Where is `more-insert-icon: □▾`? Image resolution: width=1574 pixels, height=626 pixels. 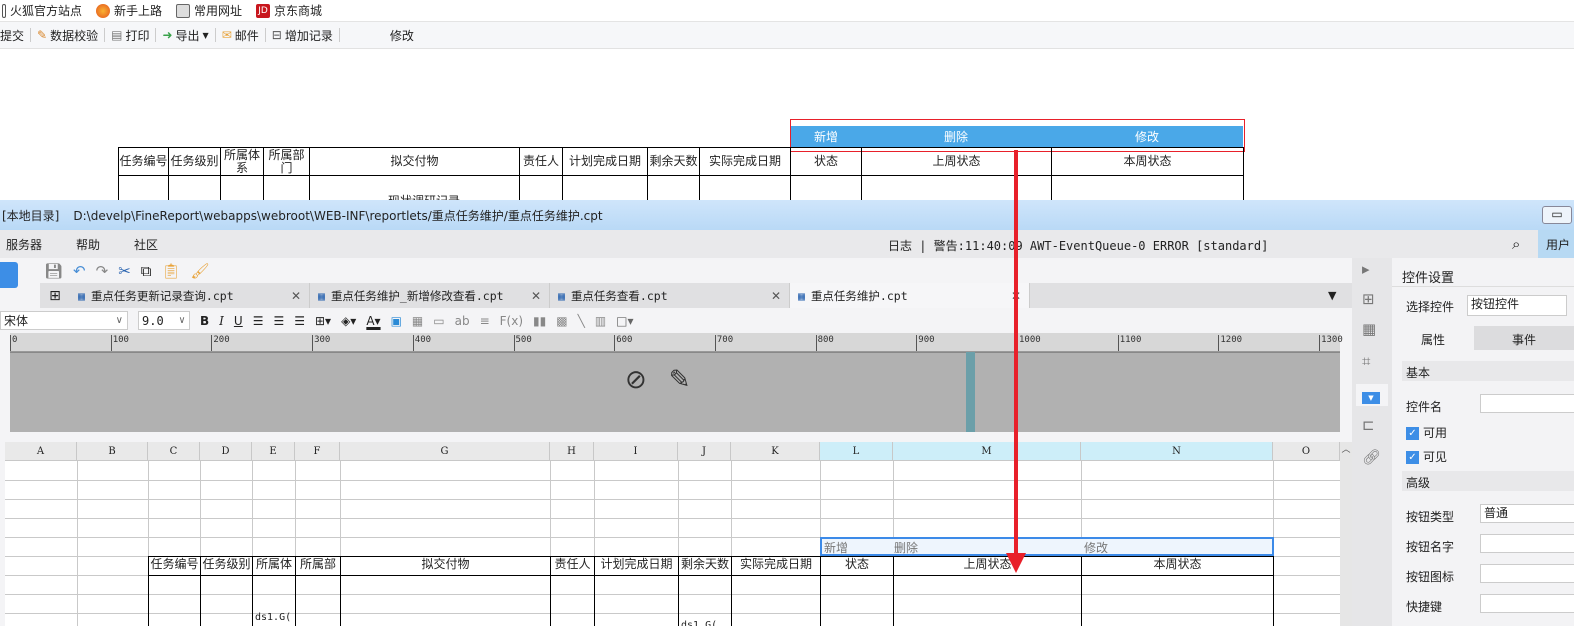
more-insert-icon: □▾ is located at coordinates (624, 321).